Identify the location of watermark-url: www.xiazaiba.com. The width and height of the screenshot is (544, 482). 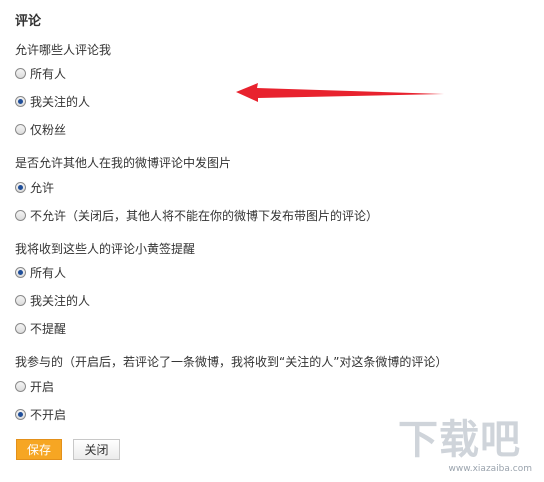
(490, 469).